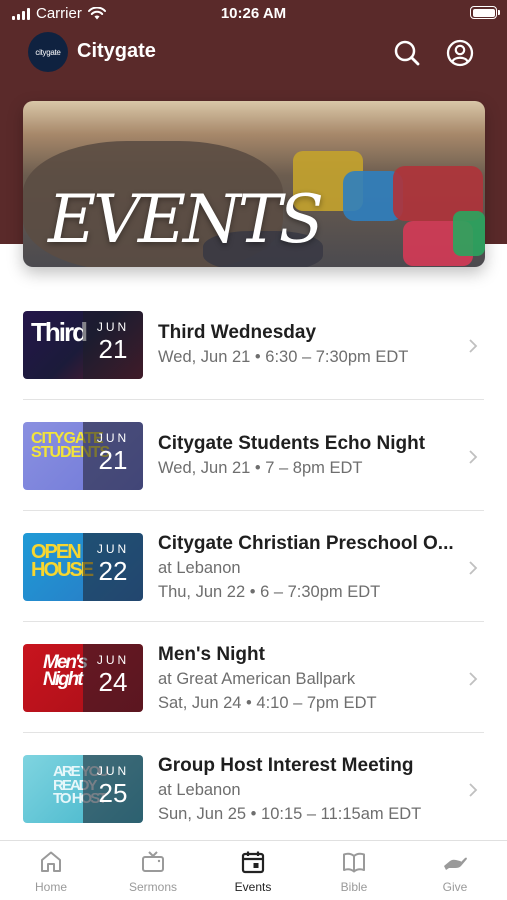 The width and height of the screenshot is (507, 900). Describe the element at coordinates (286, 765) in the screenshot. I see `event-title: Group Host Interest Meeting` at that location.